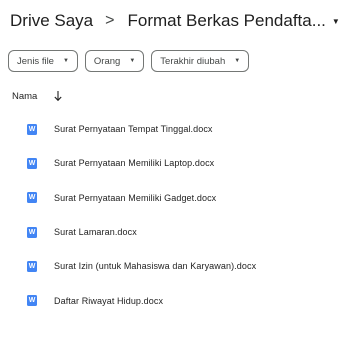  Describe the element at coordinates (193, 61) in the screenshot. I see `filter-chip-label: Terakhir diubah` at that location.